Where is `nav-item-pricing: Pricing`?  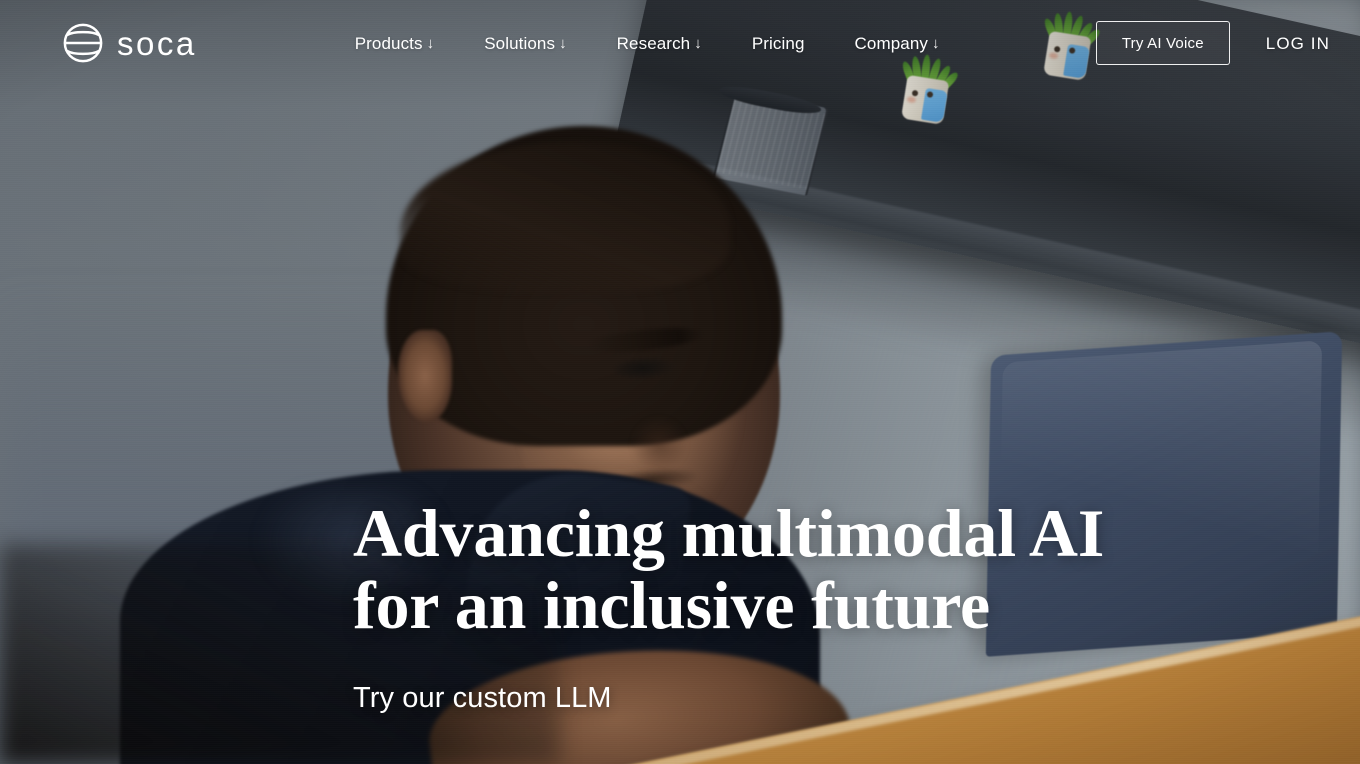
nav-item-pricing: Pricing is located at coordinates (778, 43).